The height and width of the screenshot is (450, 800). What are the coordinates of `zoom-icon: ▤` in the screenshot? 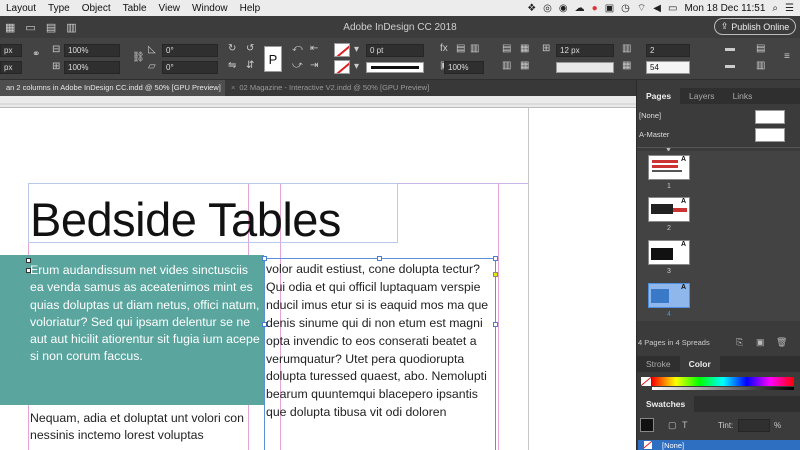 It's located at (51, 27).